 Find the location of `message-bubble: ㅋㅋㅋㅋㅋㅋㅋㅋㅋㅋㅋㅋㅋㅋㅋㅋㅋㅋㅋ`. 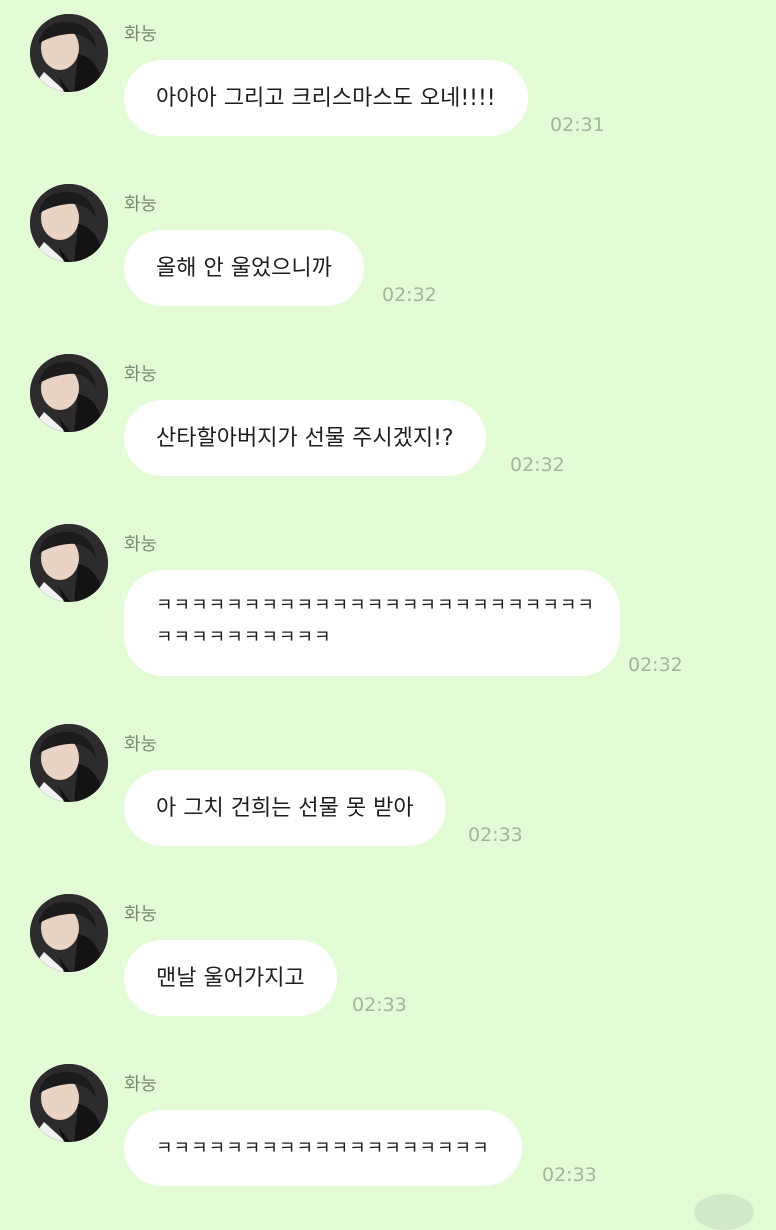

message-bubble: ㅋㅋㅋㅋㅋㅋㅋㅋㅋㅋㅋㅋㅋㅋㅋㅋㅋㅋㅋ is located at coordinates (323, 1148).